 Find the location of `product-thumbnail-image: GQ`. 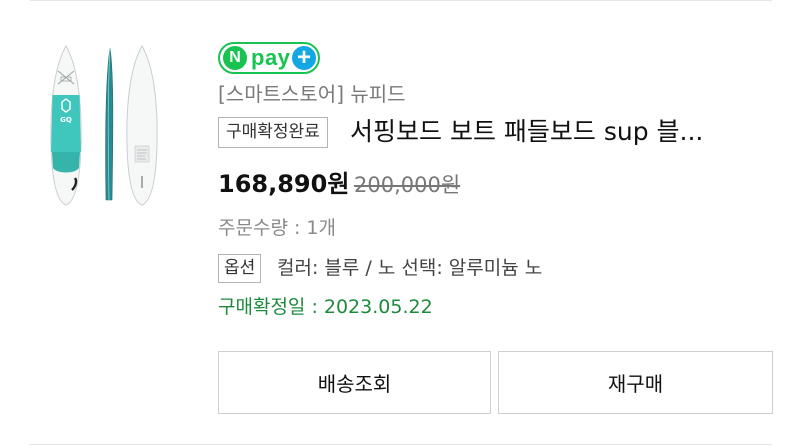

product-thumbnail-image: GQ is located at coordinates (108, 125).